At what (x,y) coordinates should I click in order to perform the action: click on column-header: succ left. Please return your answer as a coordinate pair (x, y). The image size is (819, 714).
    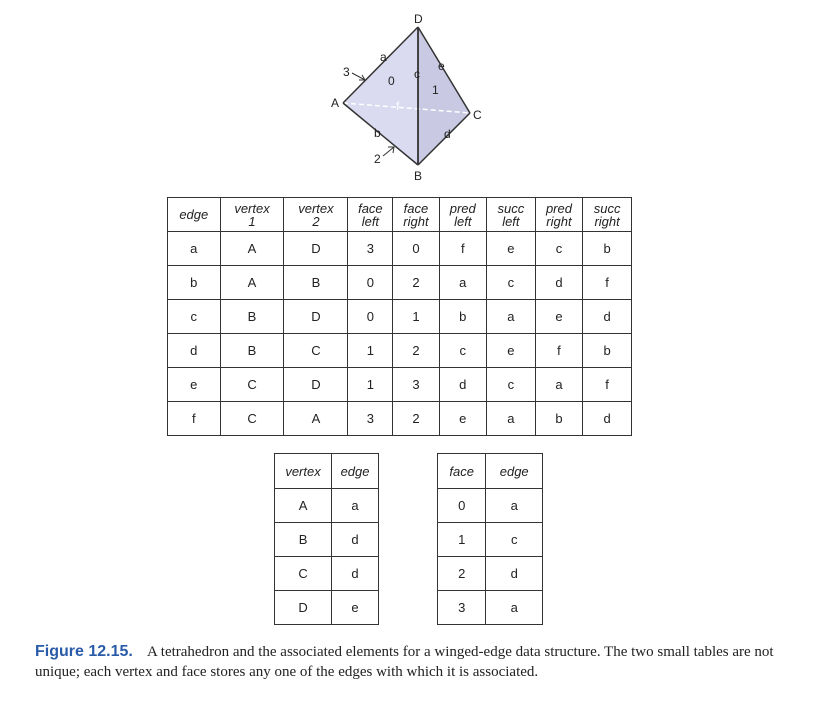
    Looking at the image, I should click on (511, 214).